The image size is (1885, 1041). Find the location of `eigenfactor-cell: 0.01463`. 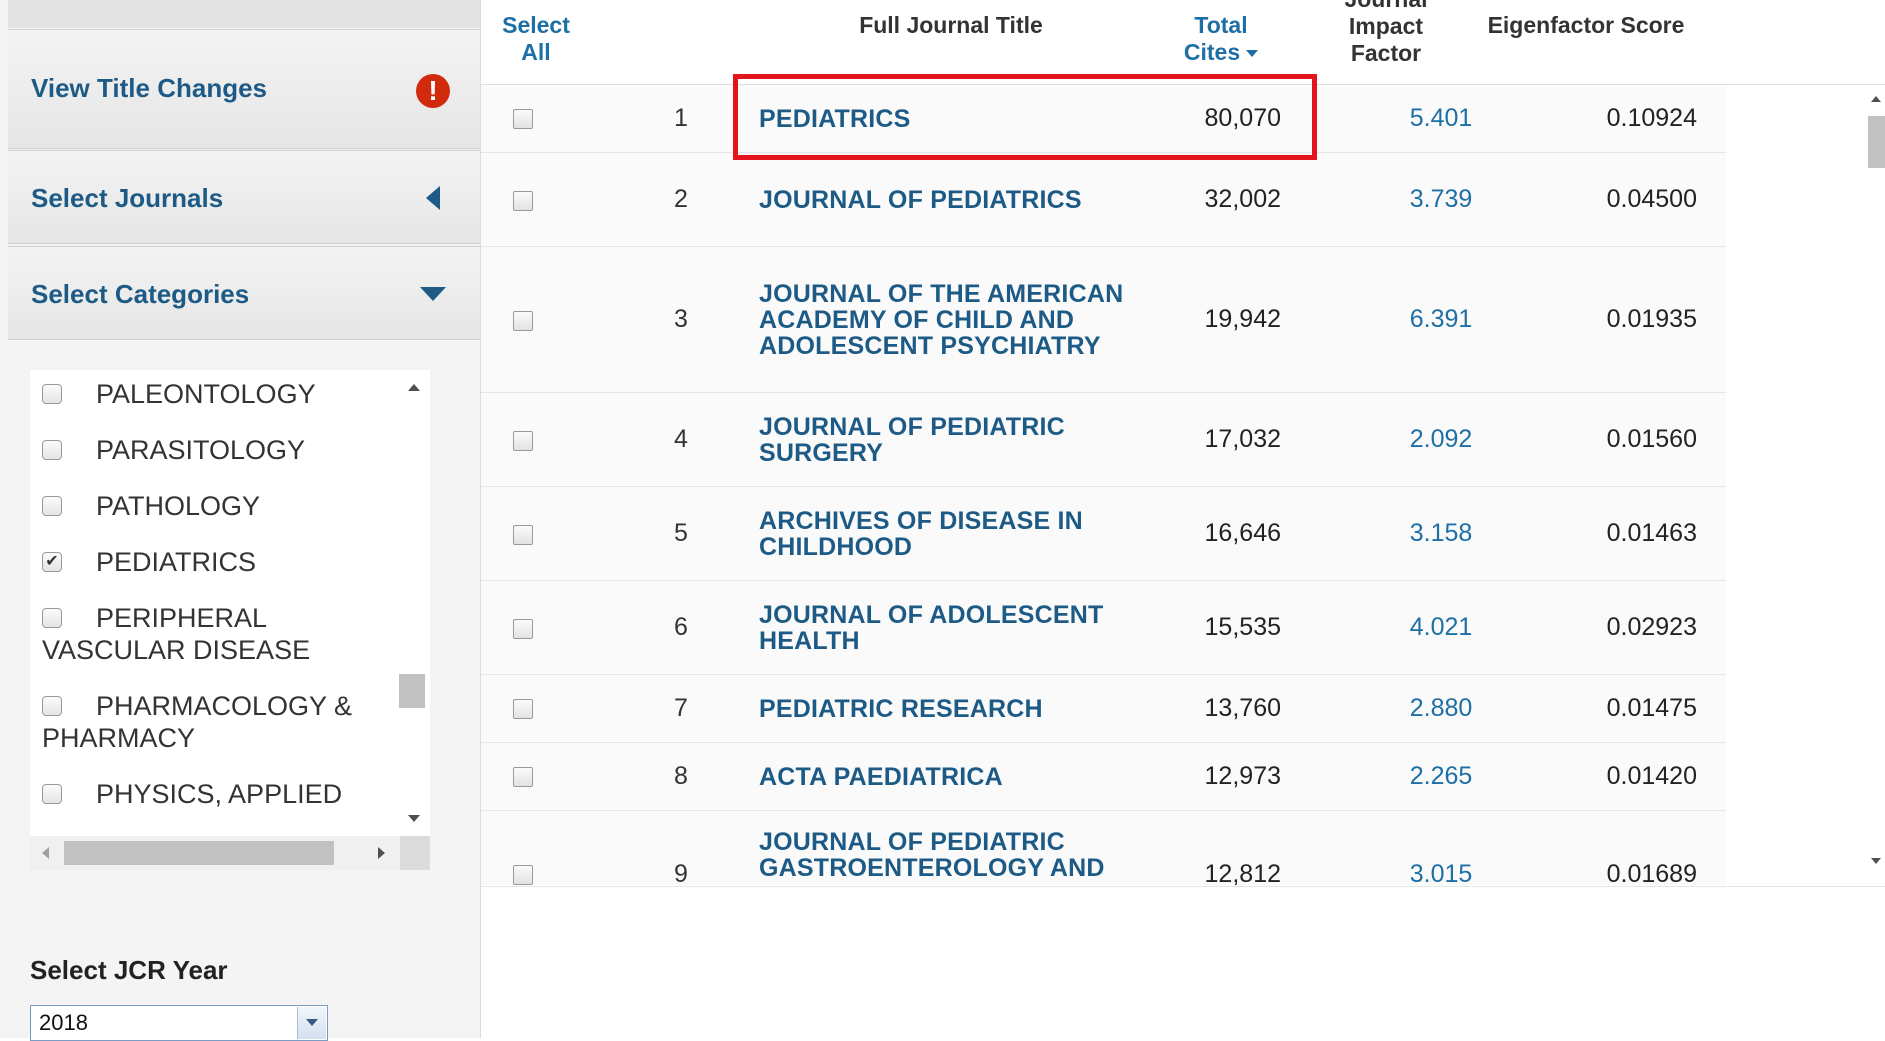

eigenfactor-cell: 0.01463 is located at coordinates (1651, 533).